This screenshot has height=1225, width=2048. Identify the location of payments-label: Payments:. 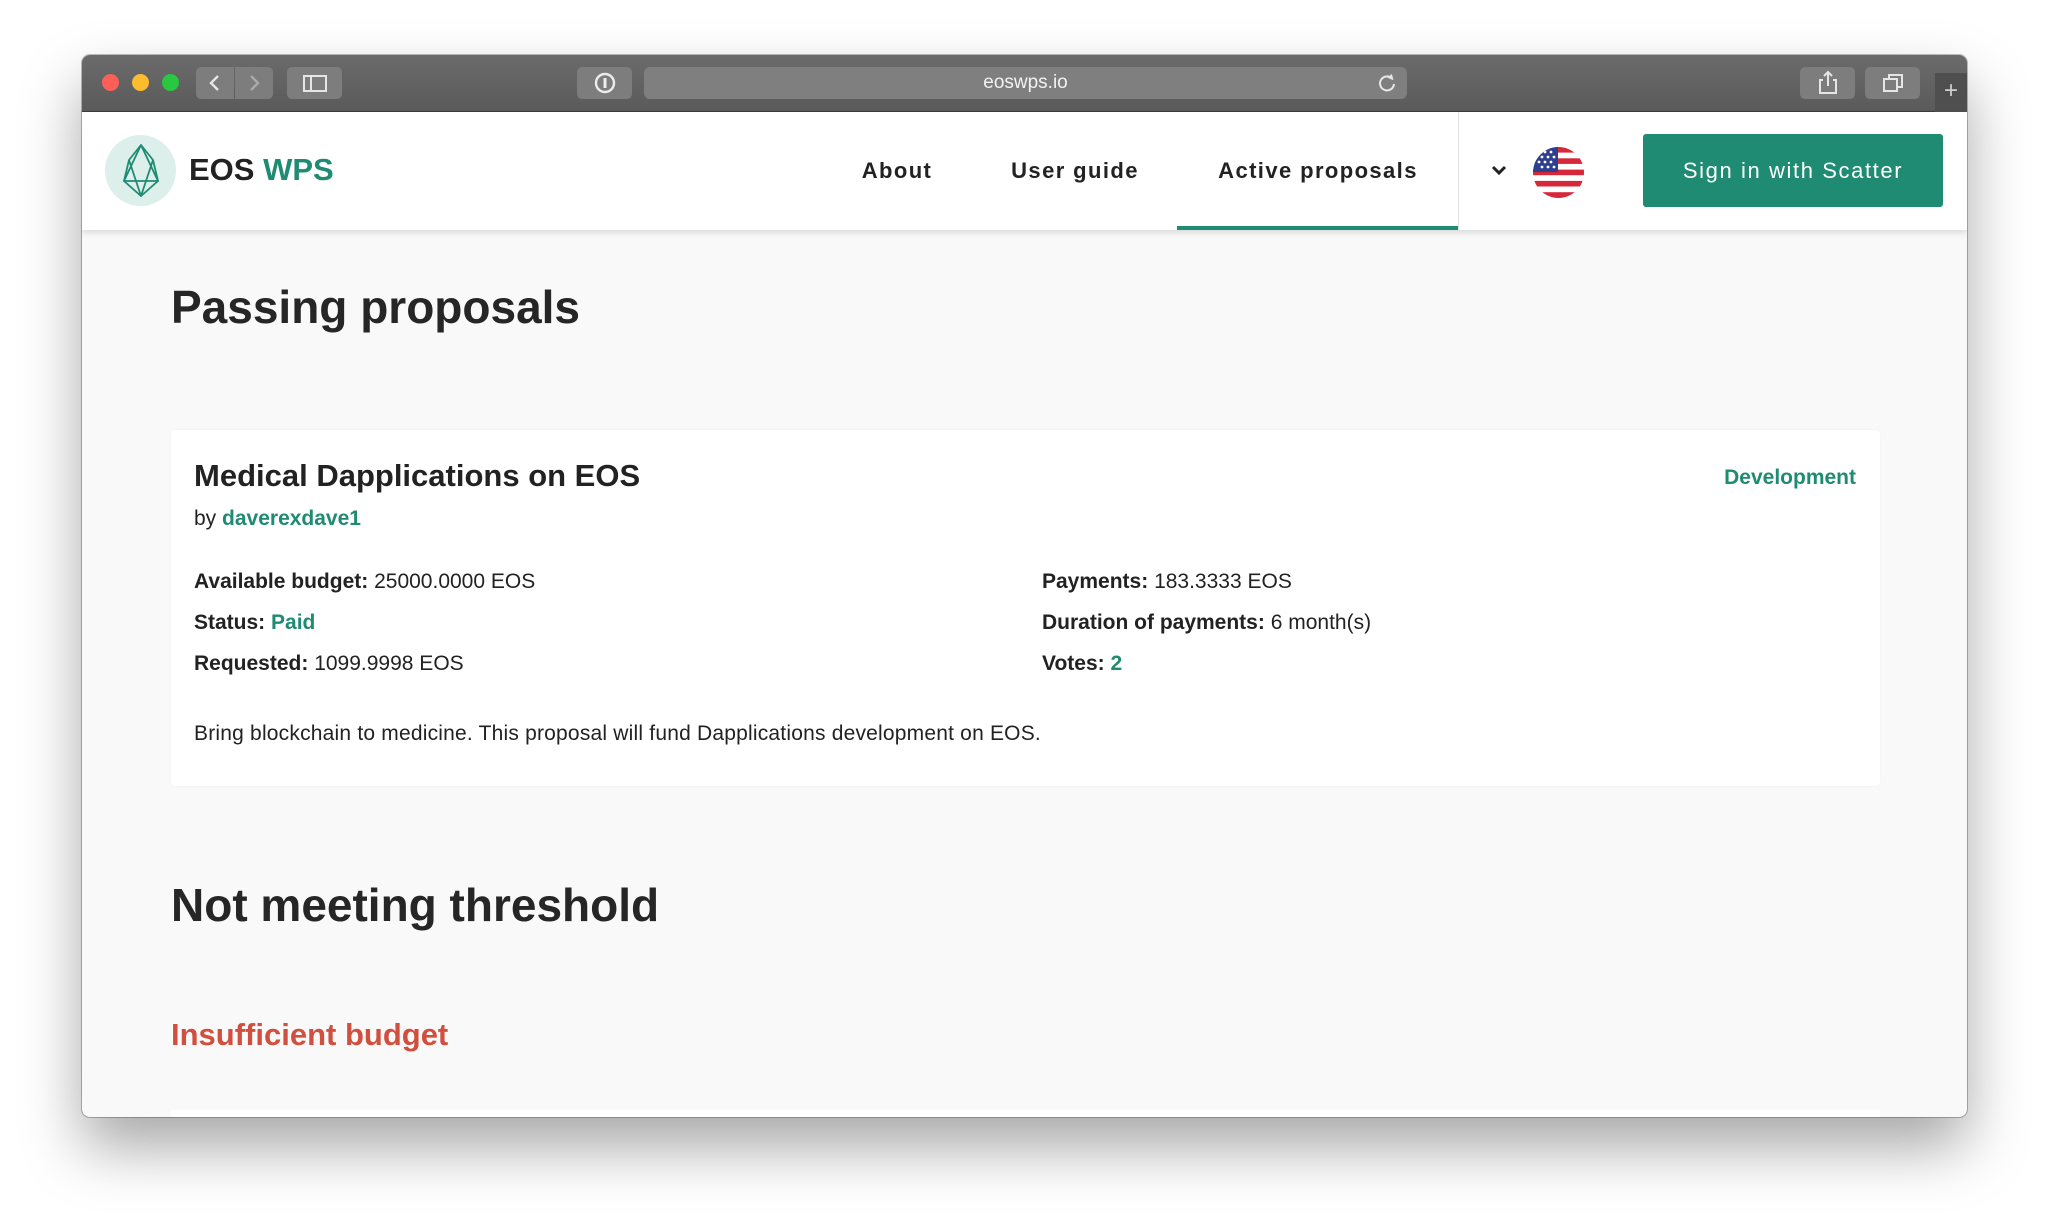
(1095, 581).